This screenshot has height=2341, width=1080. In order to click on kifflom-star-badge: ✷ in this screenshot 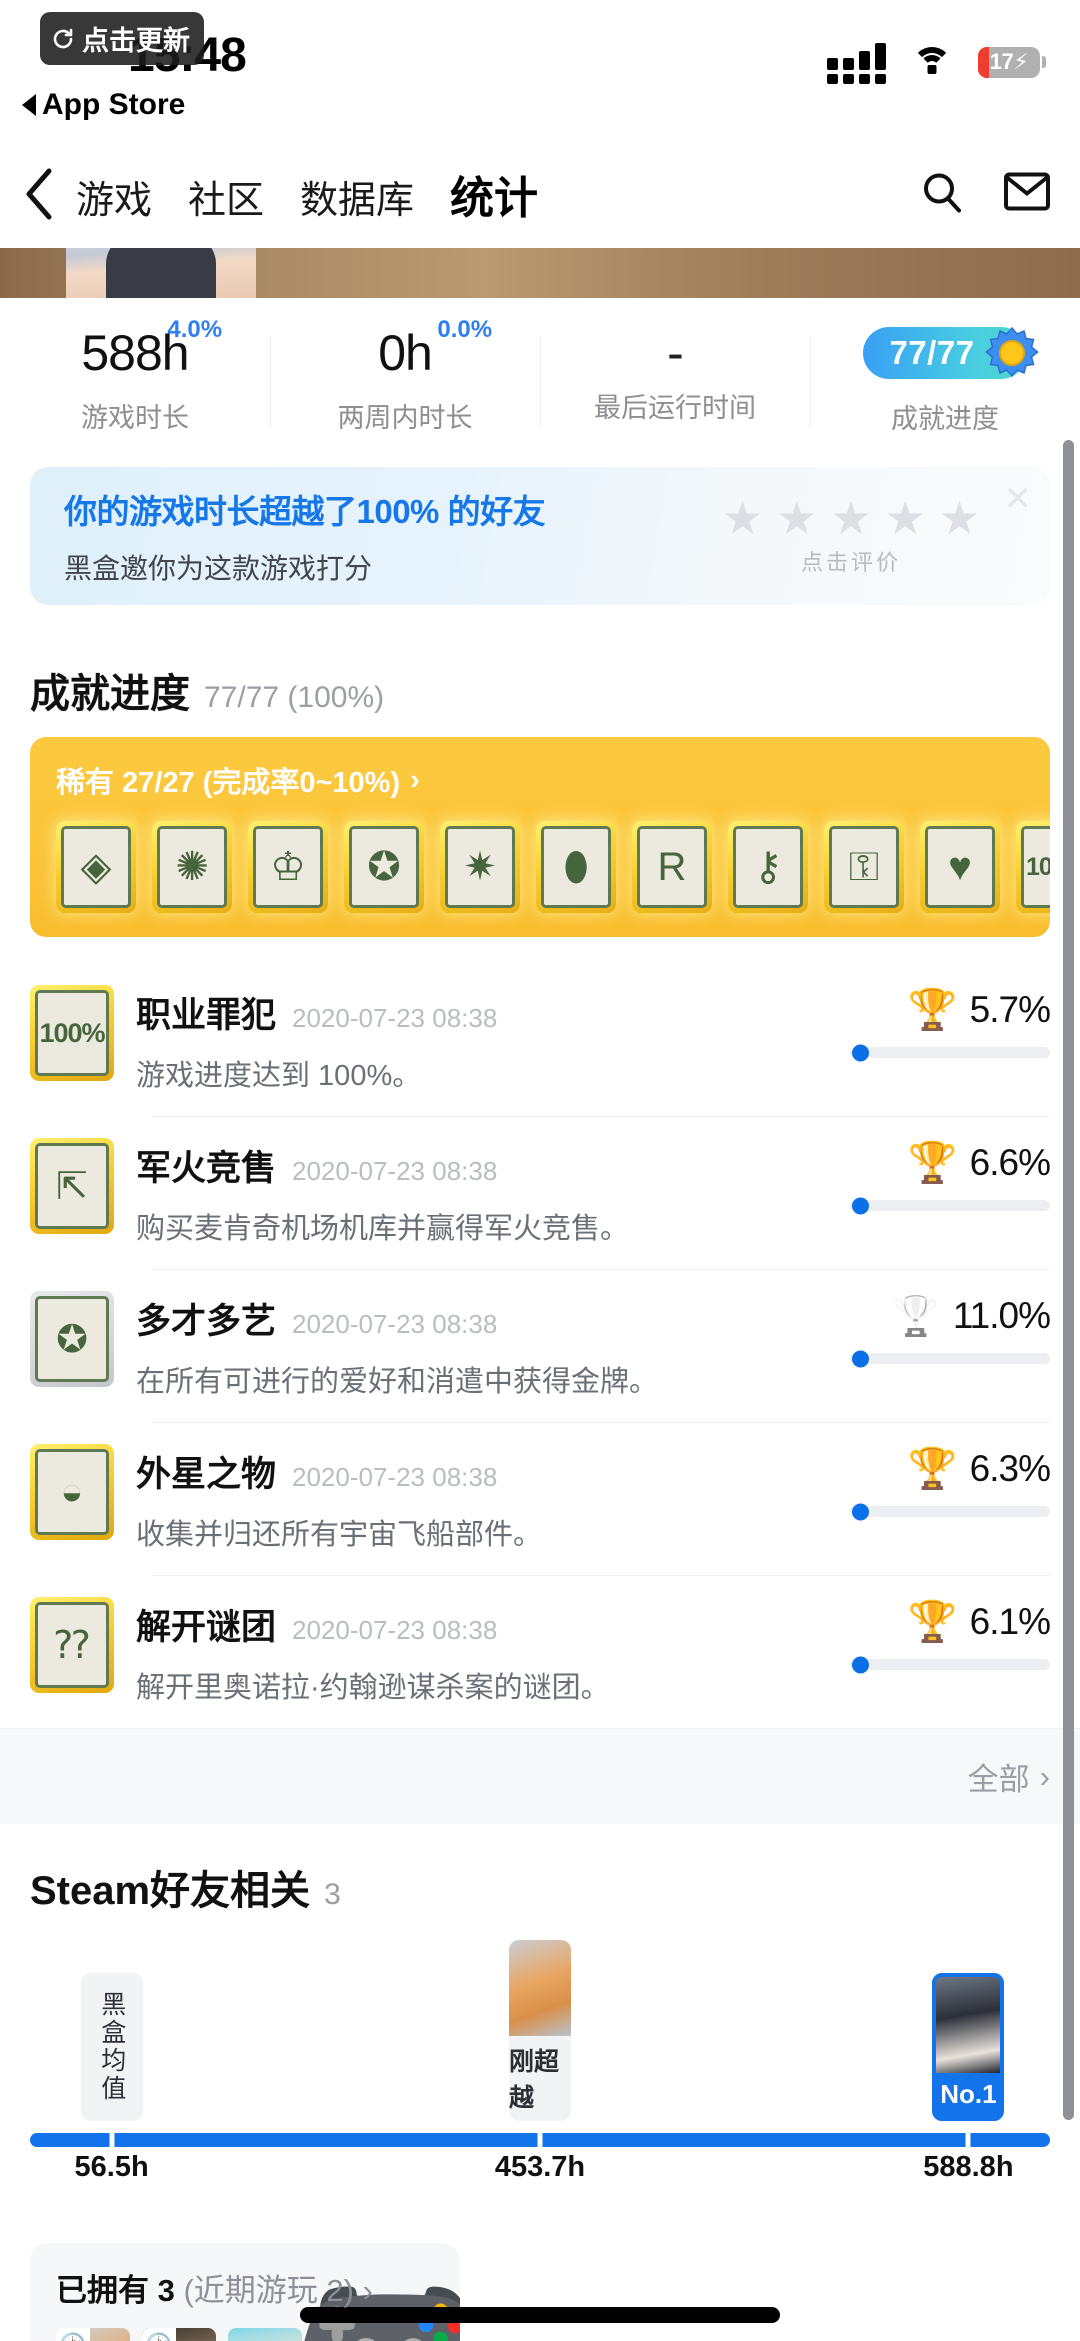, I will do `click(480, 867)`.